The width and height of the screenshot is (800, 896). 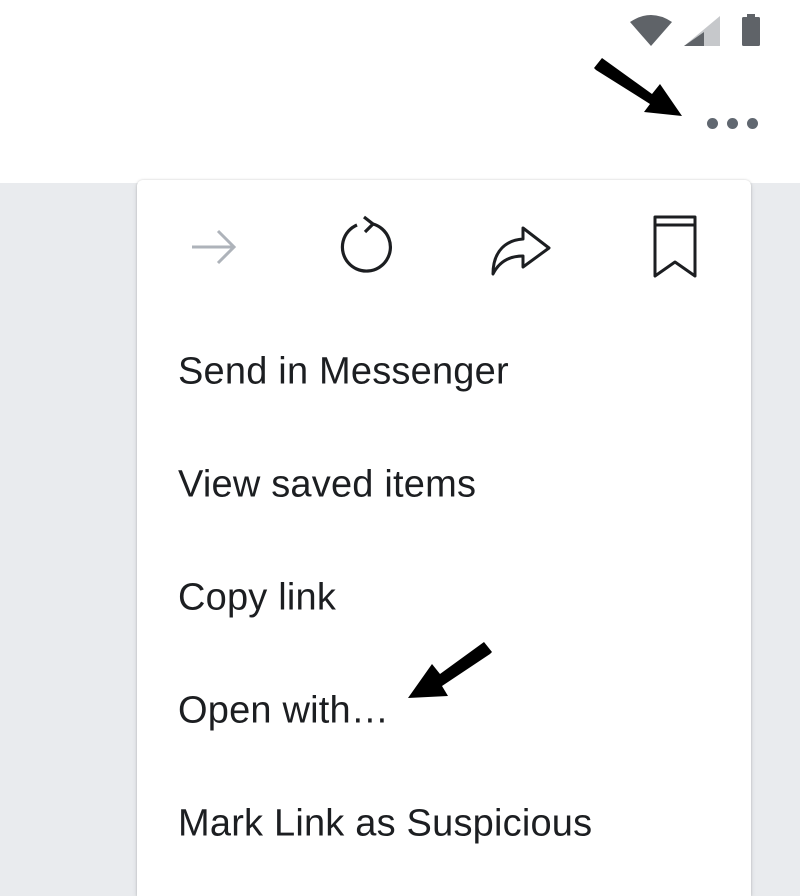 What do you see at coordinates (651, 30) in the screenshot?
I see `wifi-icon` at bounding box center [651, 30].